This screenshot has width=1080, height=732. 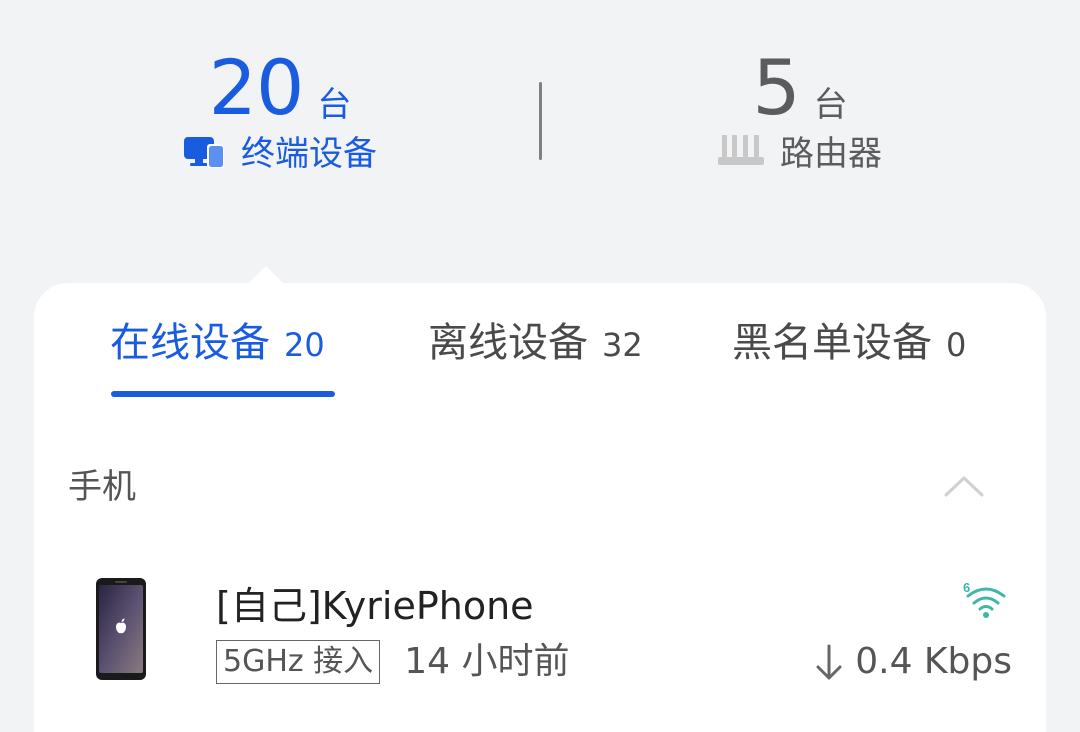 I want to click on summary-divider, so click(x=540, y=121).